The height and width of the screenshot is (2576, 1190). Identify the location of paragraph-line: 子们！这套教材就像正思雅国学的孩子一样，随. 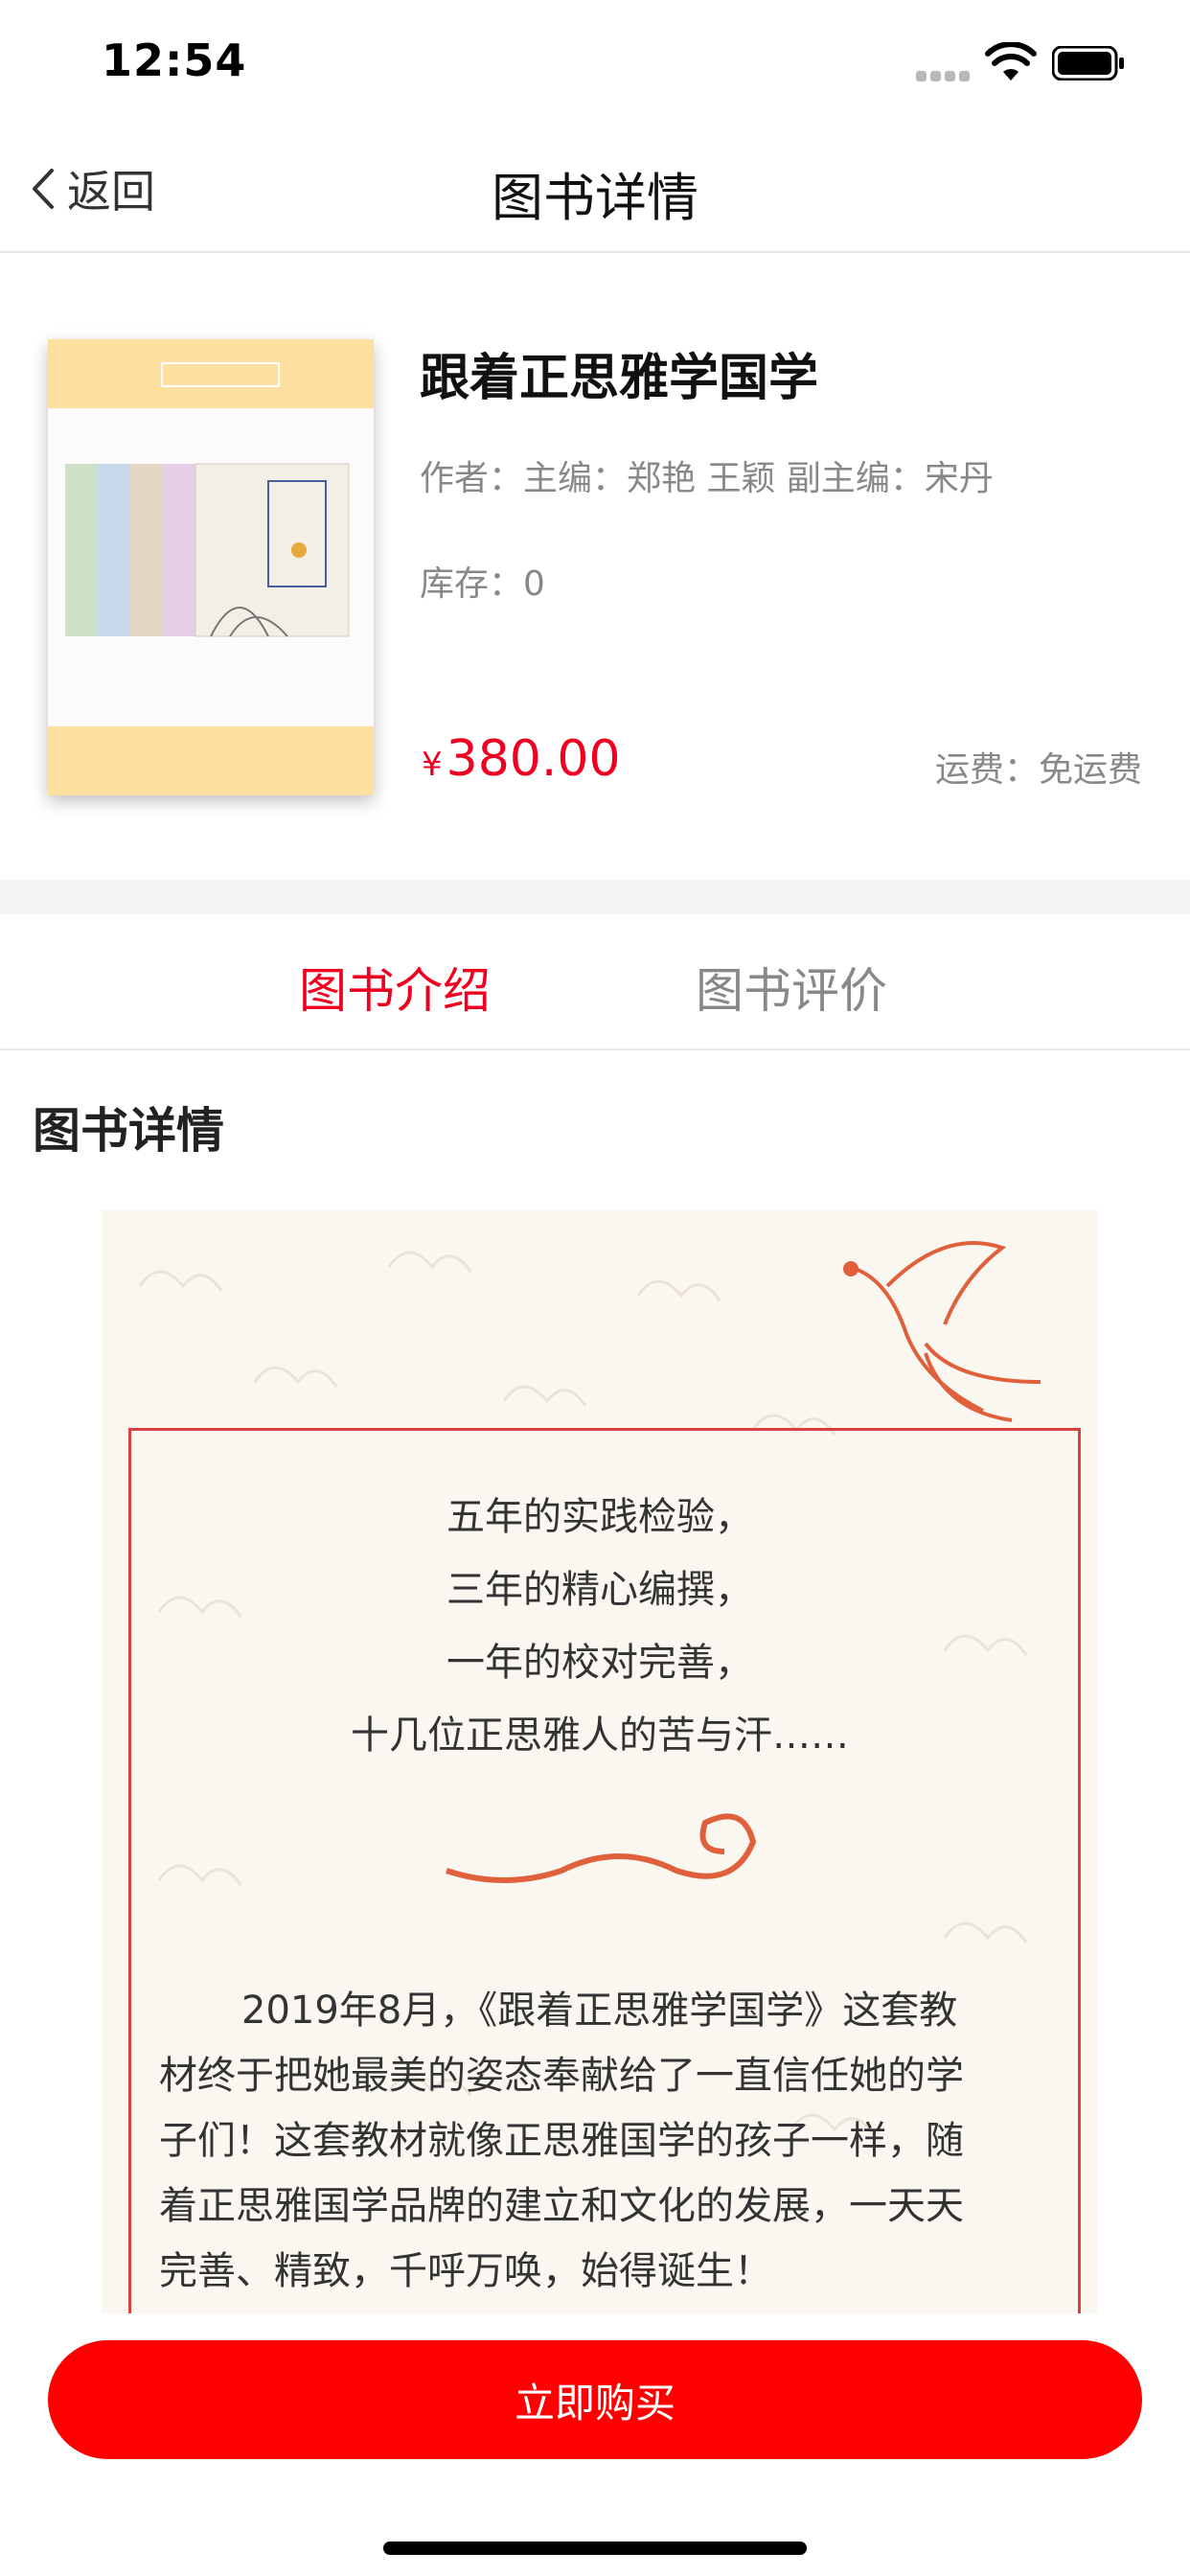
(561, 2141).